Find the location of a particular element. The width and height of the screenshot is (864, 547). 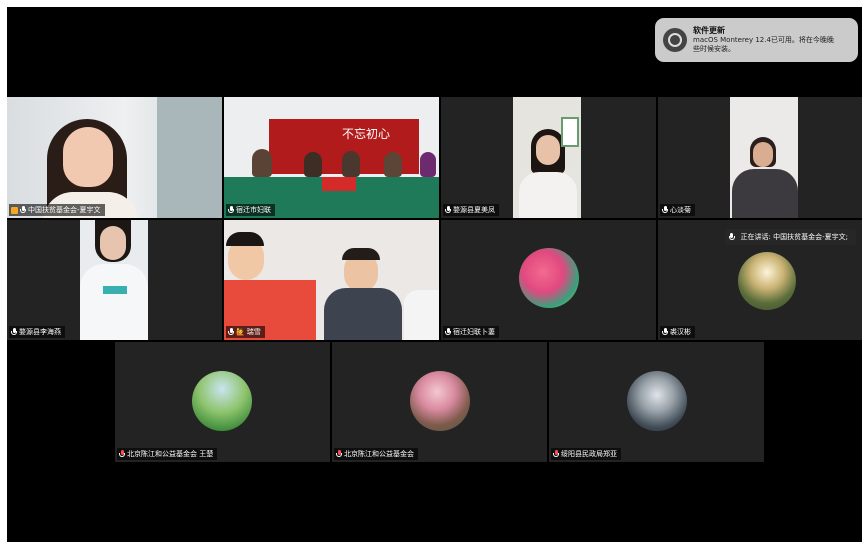

video-tile-5: 婺源县李海燕 is located at coordinates (114, 280).